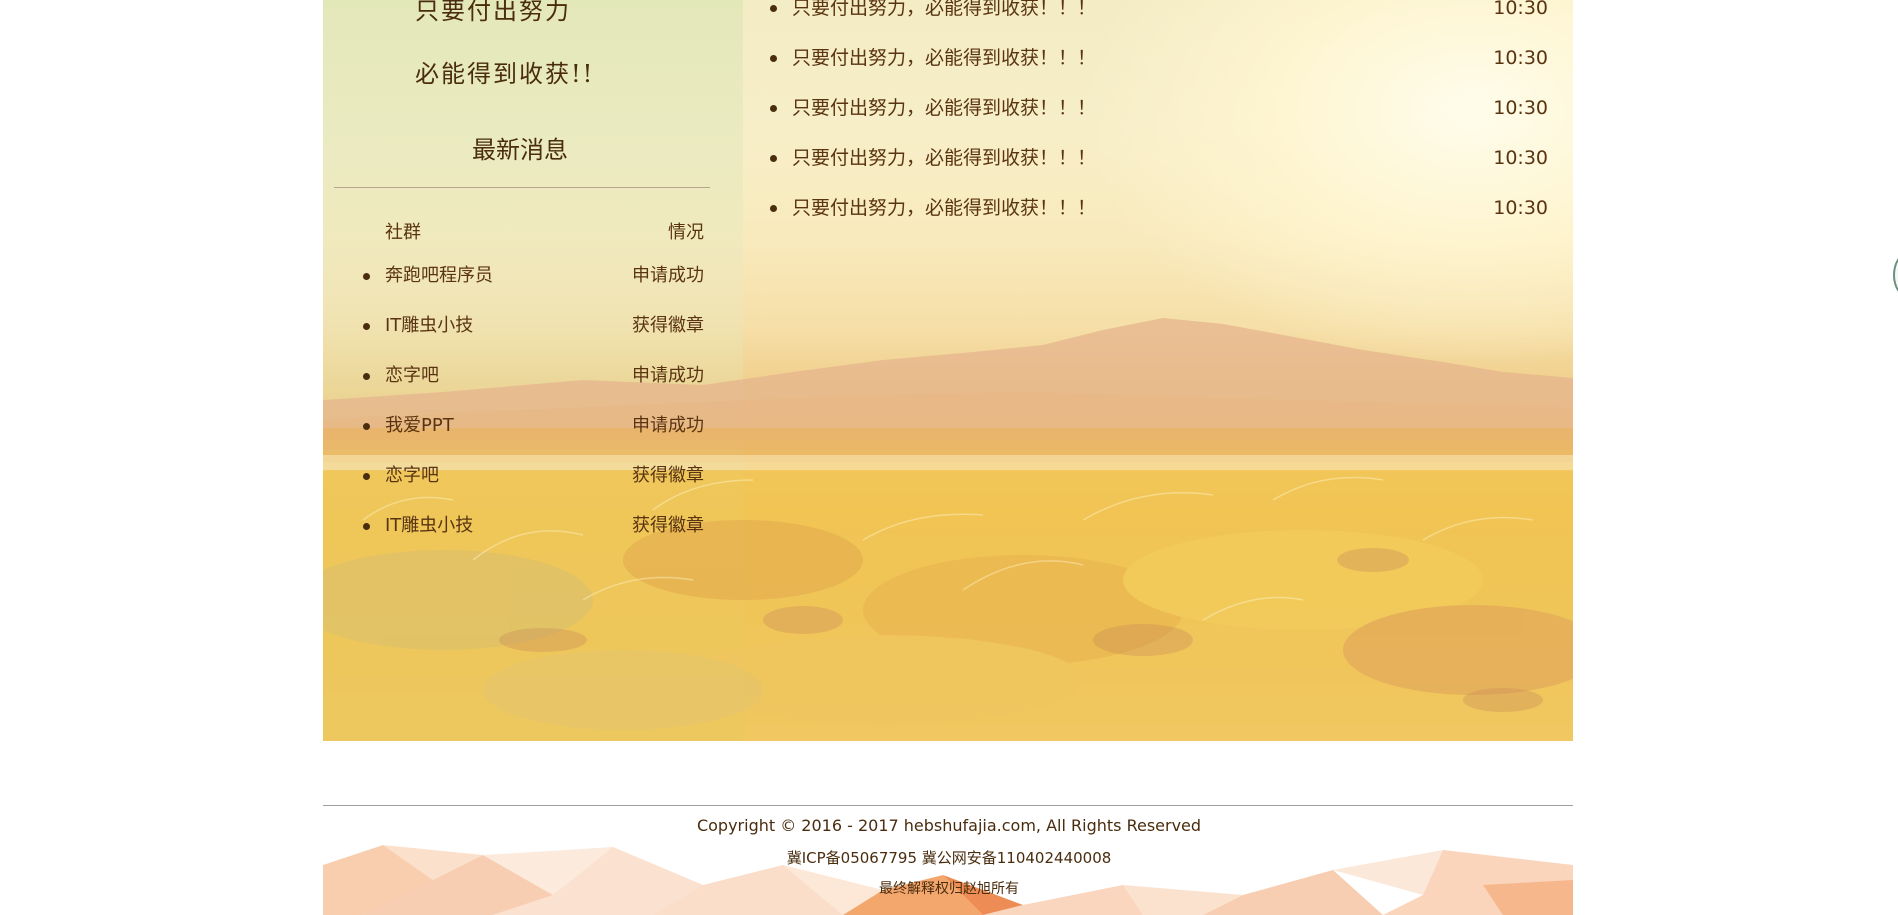 This screenshot has width=1898, height=915. I want to click on message-table-header: 社群 情况, so click(544, 231).